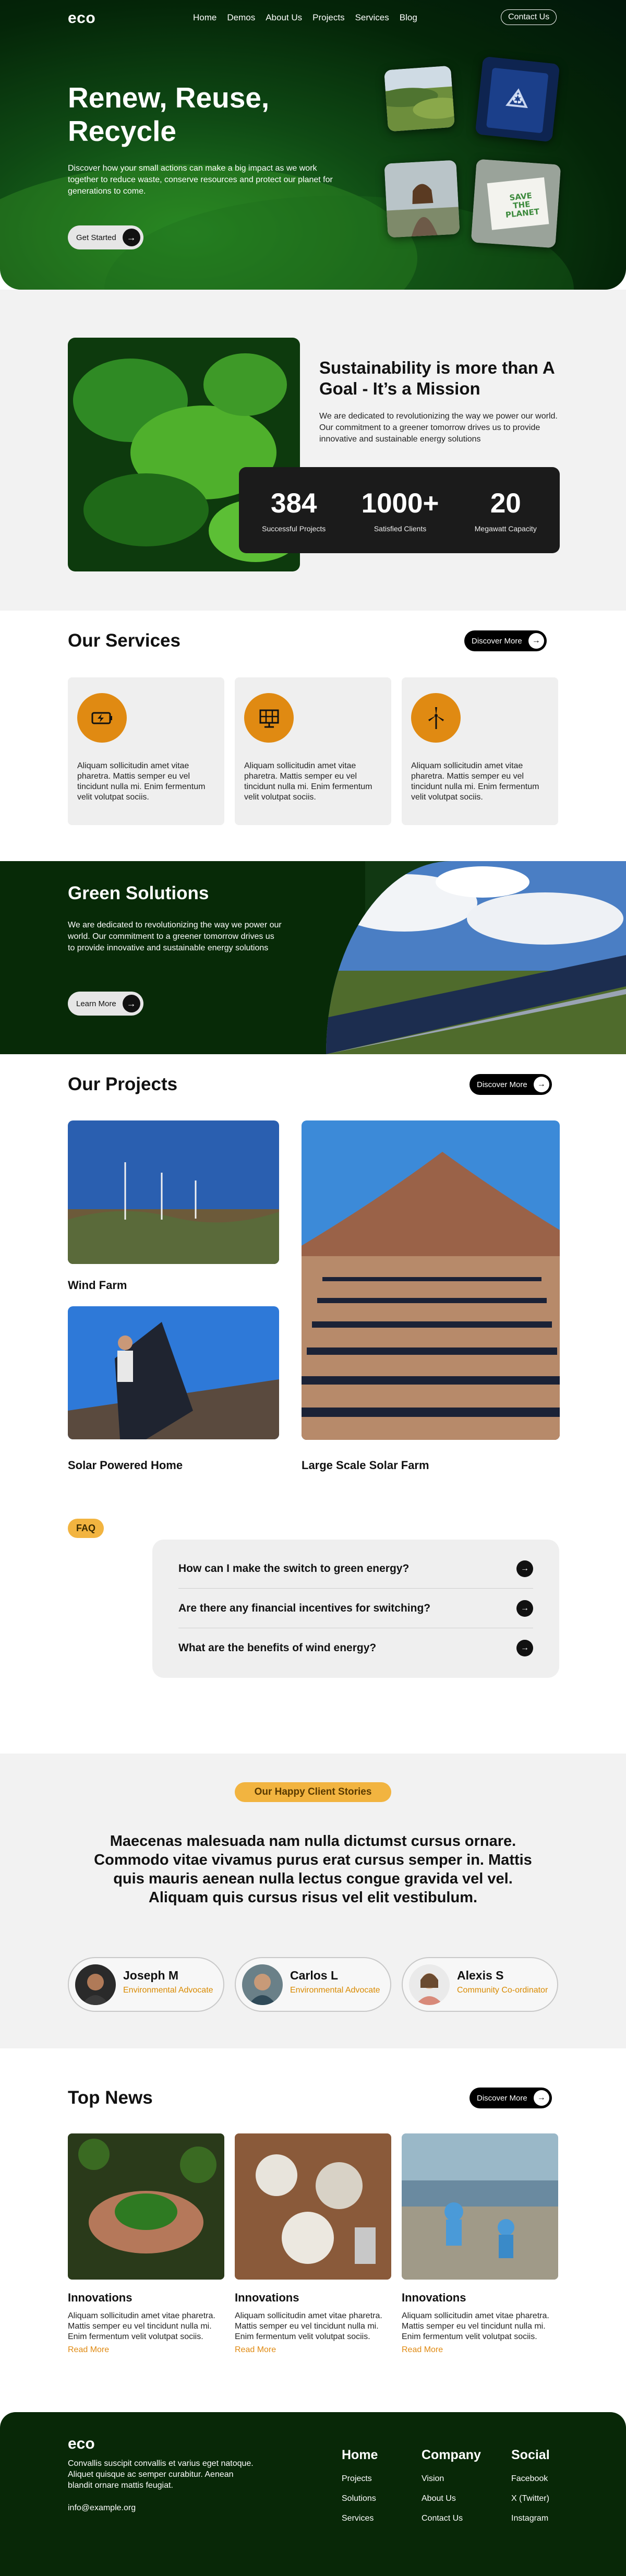  Describe the element at coordinates (102, 2508) in the screenshot. I see `footer-email: info@example.org` at that location.